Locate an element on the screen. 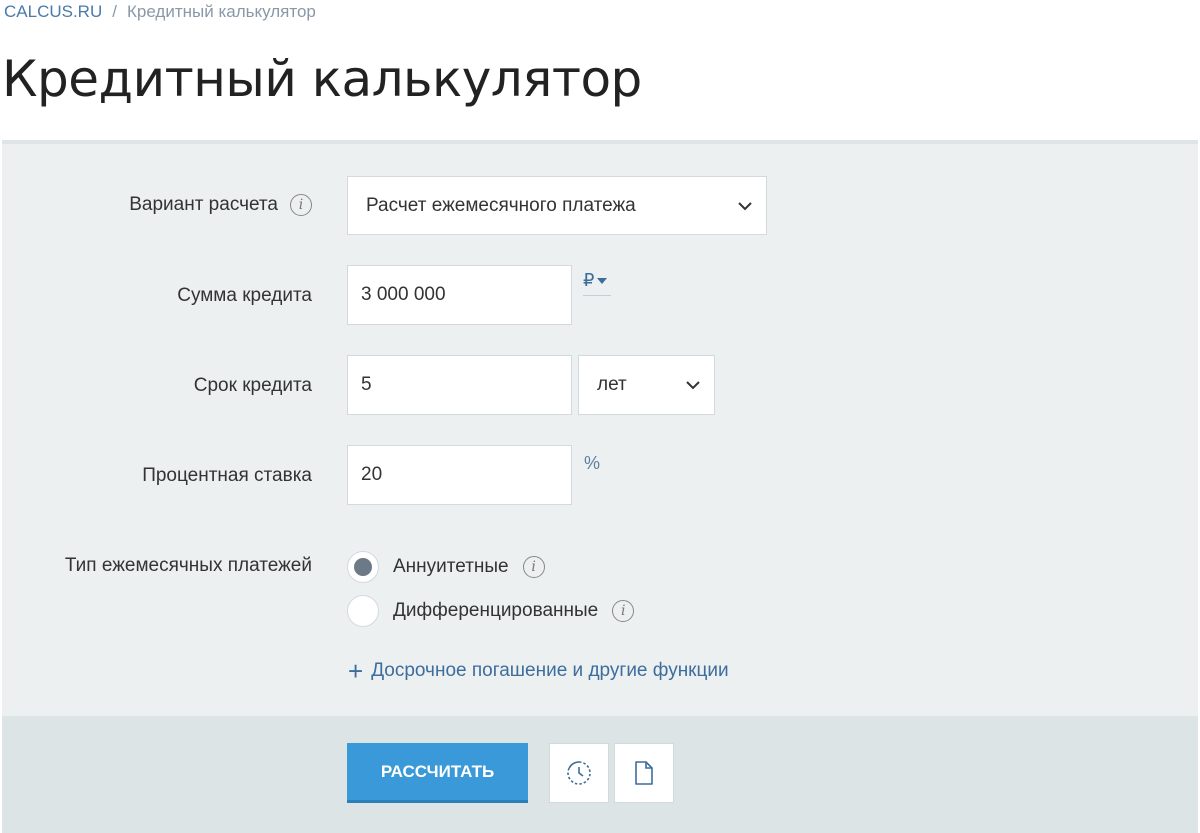 This screenshot has width=1200, height=833. interest-rate-label-text: Процентная ставка is located at coordinates (227, 475).